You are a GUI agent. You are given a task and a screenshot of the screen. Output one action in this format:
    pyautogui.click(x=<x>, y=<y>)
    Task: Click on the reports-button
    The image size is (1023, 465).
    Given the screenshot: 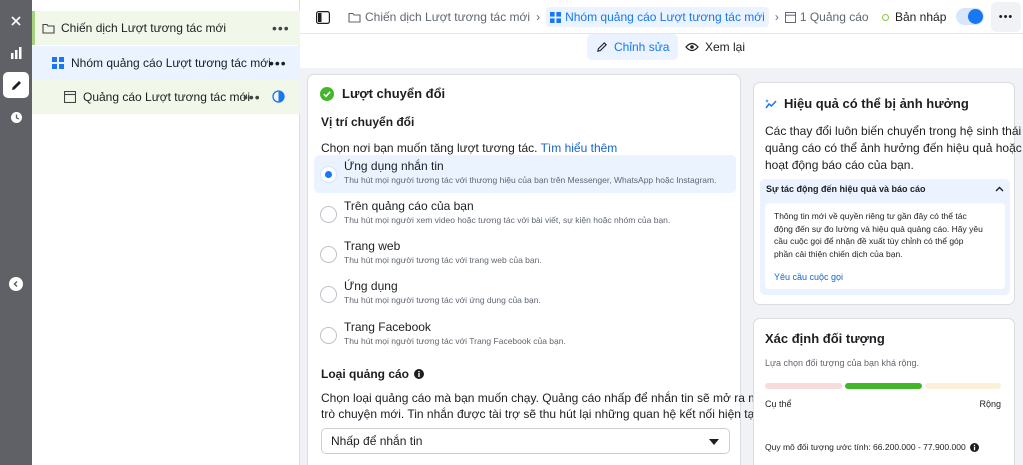 What is the action you would take?
    pyautogui.click(x=16, y=53)
    